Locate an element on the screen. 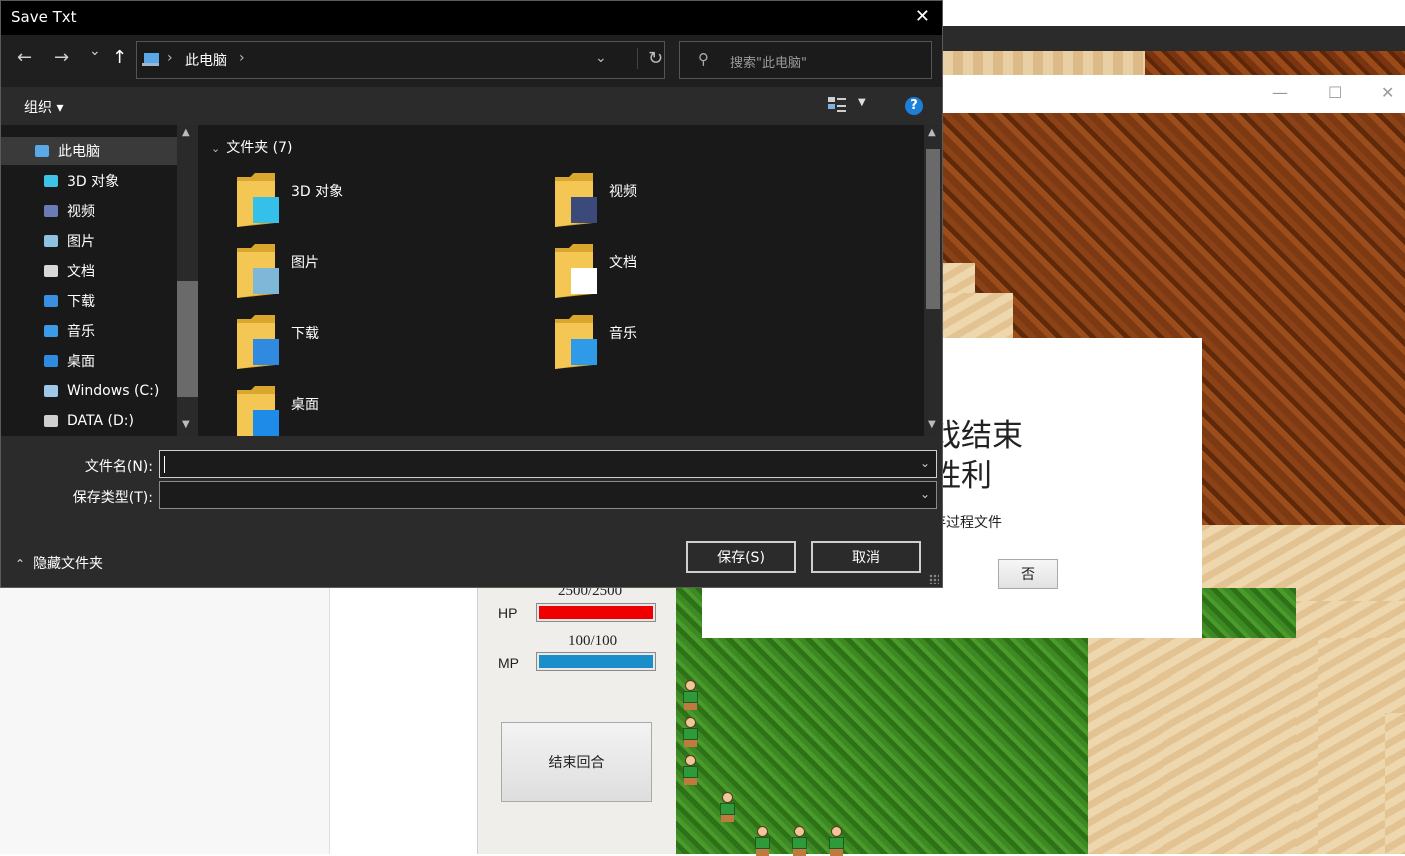 The image size is (1405, 856). folder-item: 文档 is located at coordinates (657, 273).